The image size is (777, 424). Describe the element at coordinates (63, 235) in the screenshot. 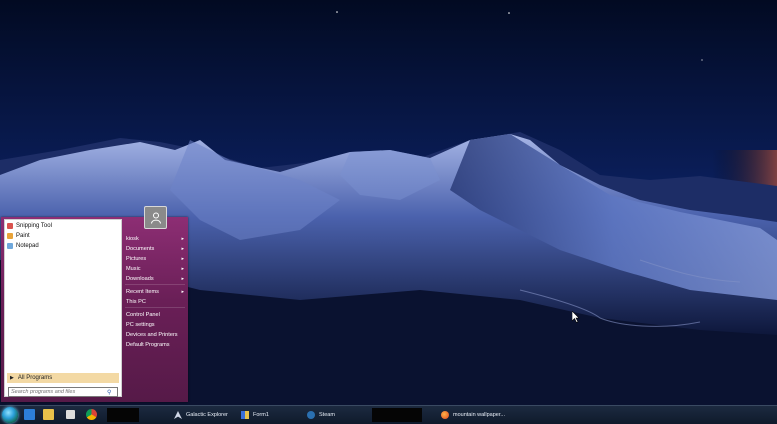

I see `program-paint: Paint` at that location.